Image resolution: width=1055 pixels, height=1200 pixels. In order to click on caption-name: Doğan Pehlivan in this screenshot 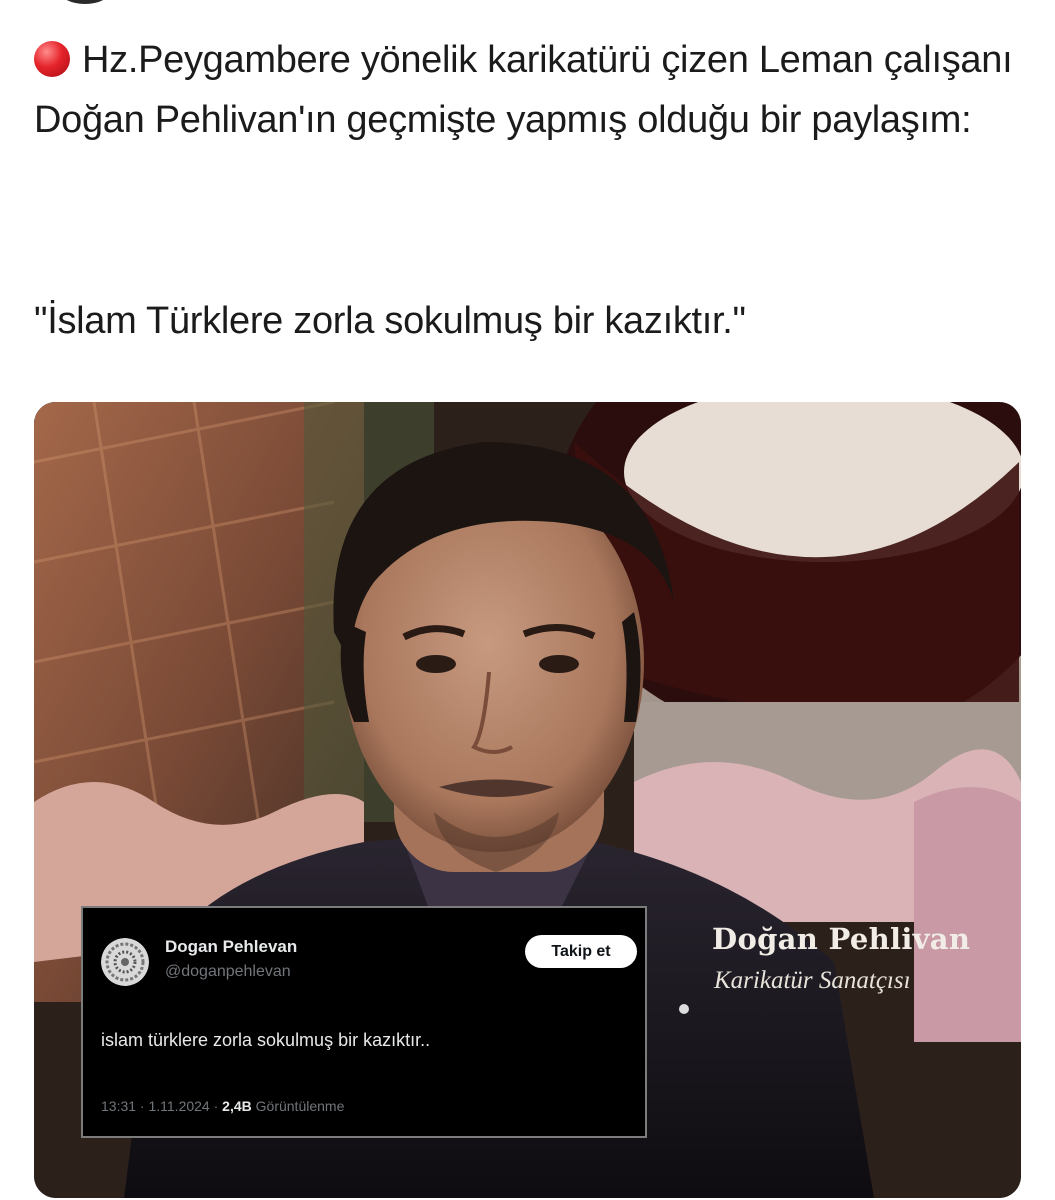, I will do `click(841, 939)`.